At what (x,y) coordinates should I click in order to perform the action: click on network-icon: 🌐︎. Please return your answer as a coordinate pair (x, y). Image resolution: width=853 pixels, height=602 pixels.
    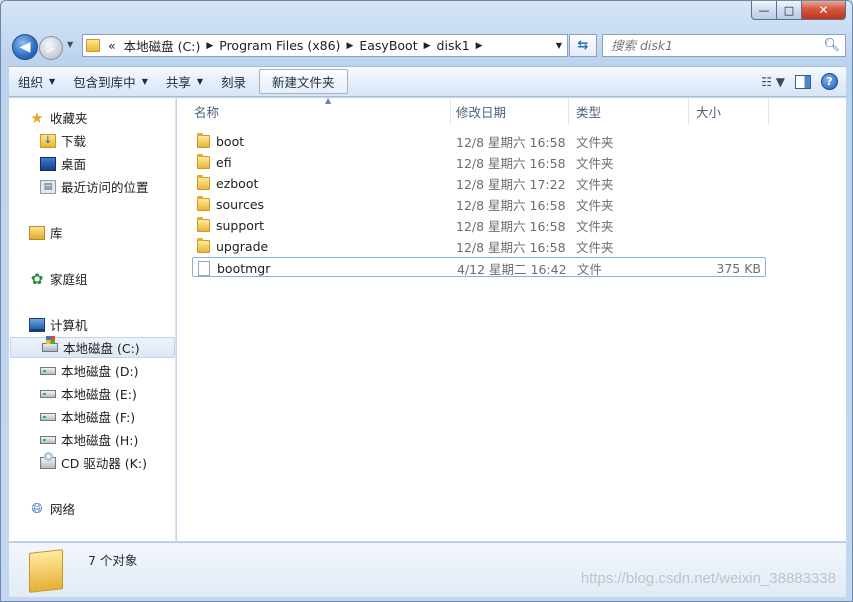
    Looking at the image, I should click on (37, 508).